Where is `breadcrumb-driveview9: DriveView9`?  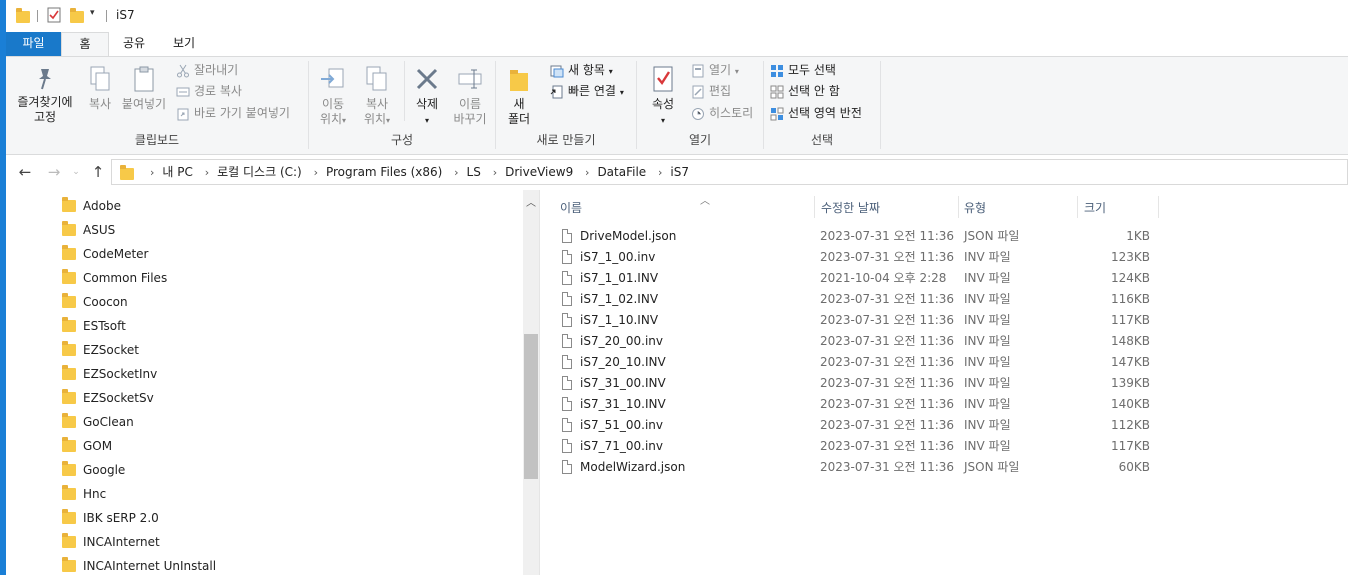 breadcrumb-driveview9: DriveView9 is located at coordinates (539, 172).